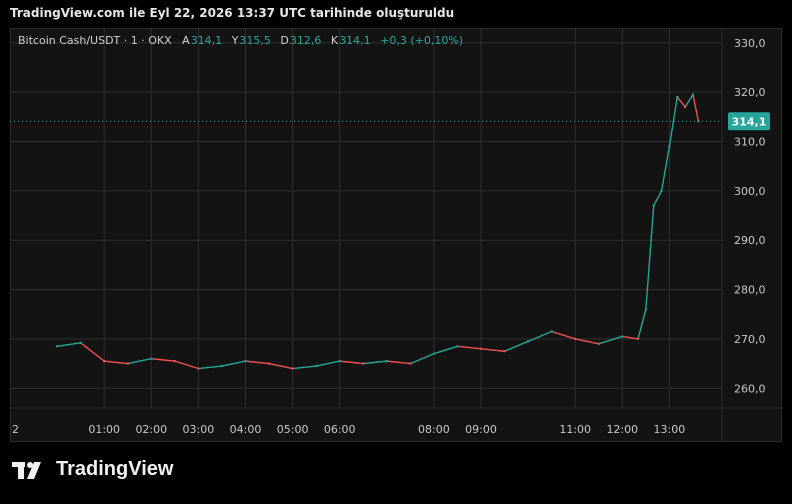 The image size is (792, 504). What do you see at coordinates (575, 429) in the screenshot?
I see `x-tick-label: 11:00` at bounding box center [575, 429].